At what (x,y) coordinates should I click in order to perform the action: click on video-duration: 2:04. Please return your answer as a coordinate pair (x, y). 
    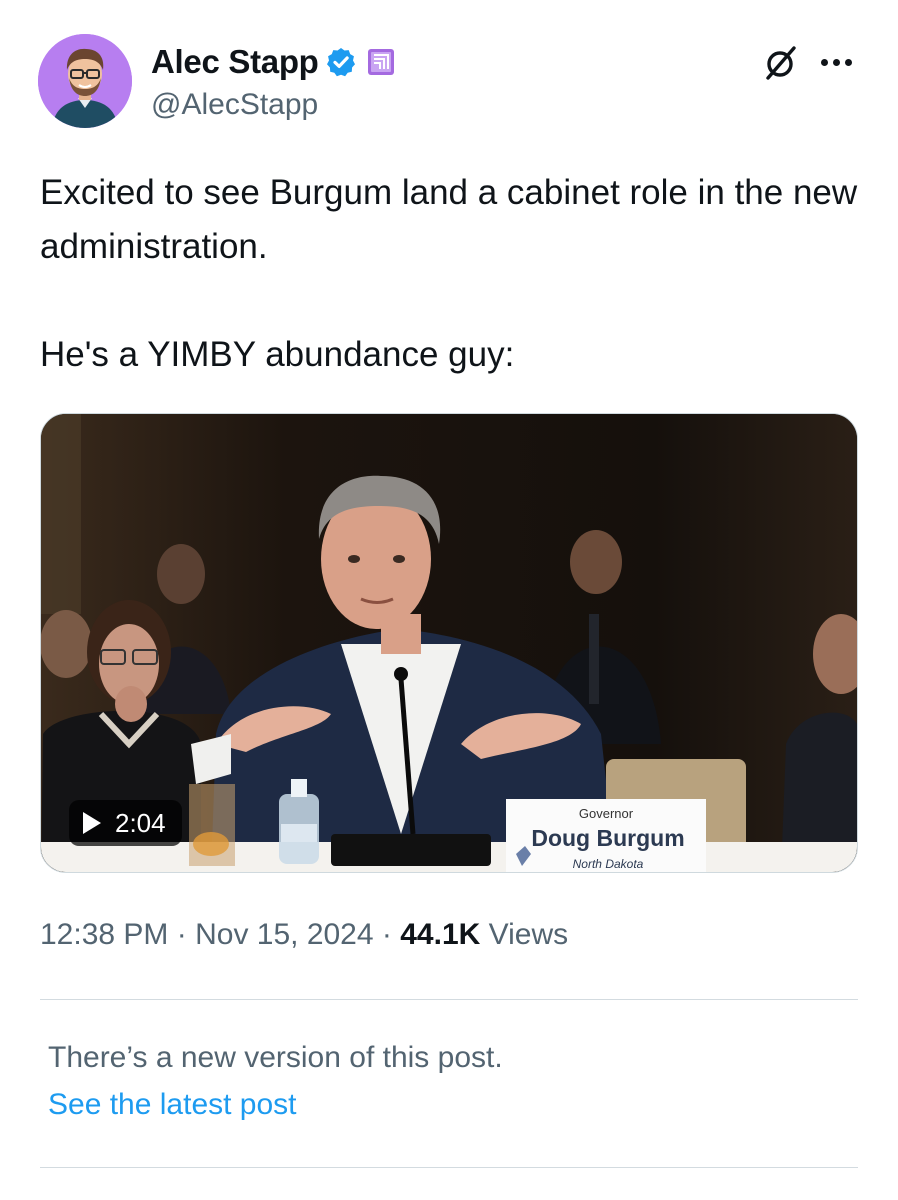
    Looking at the image, I should click on (140, 822).